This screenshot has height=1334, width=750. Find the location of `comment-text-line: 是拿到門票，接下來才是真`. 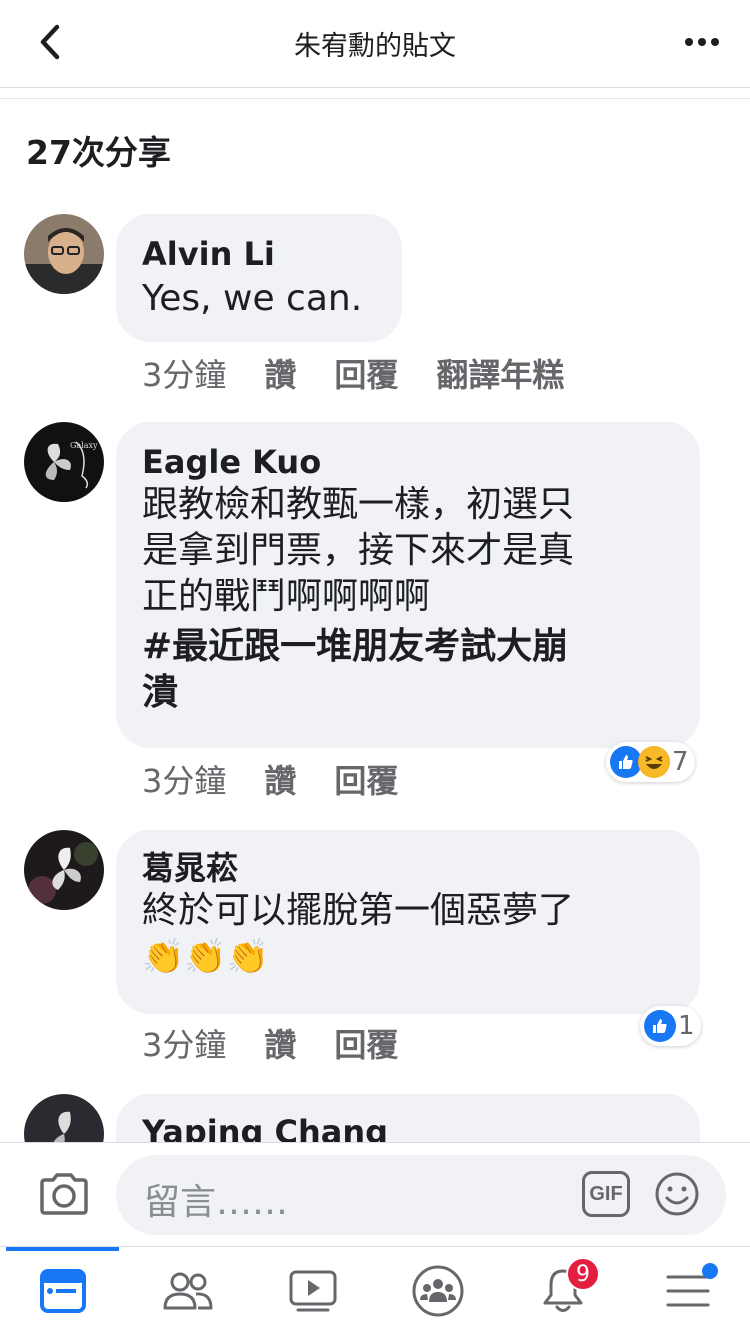

comment-text-line: 是拿到門票，接下來才是真 is located at coordinates (358, 550).